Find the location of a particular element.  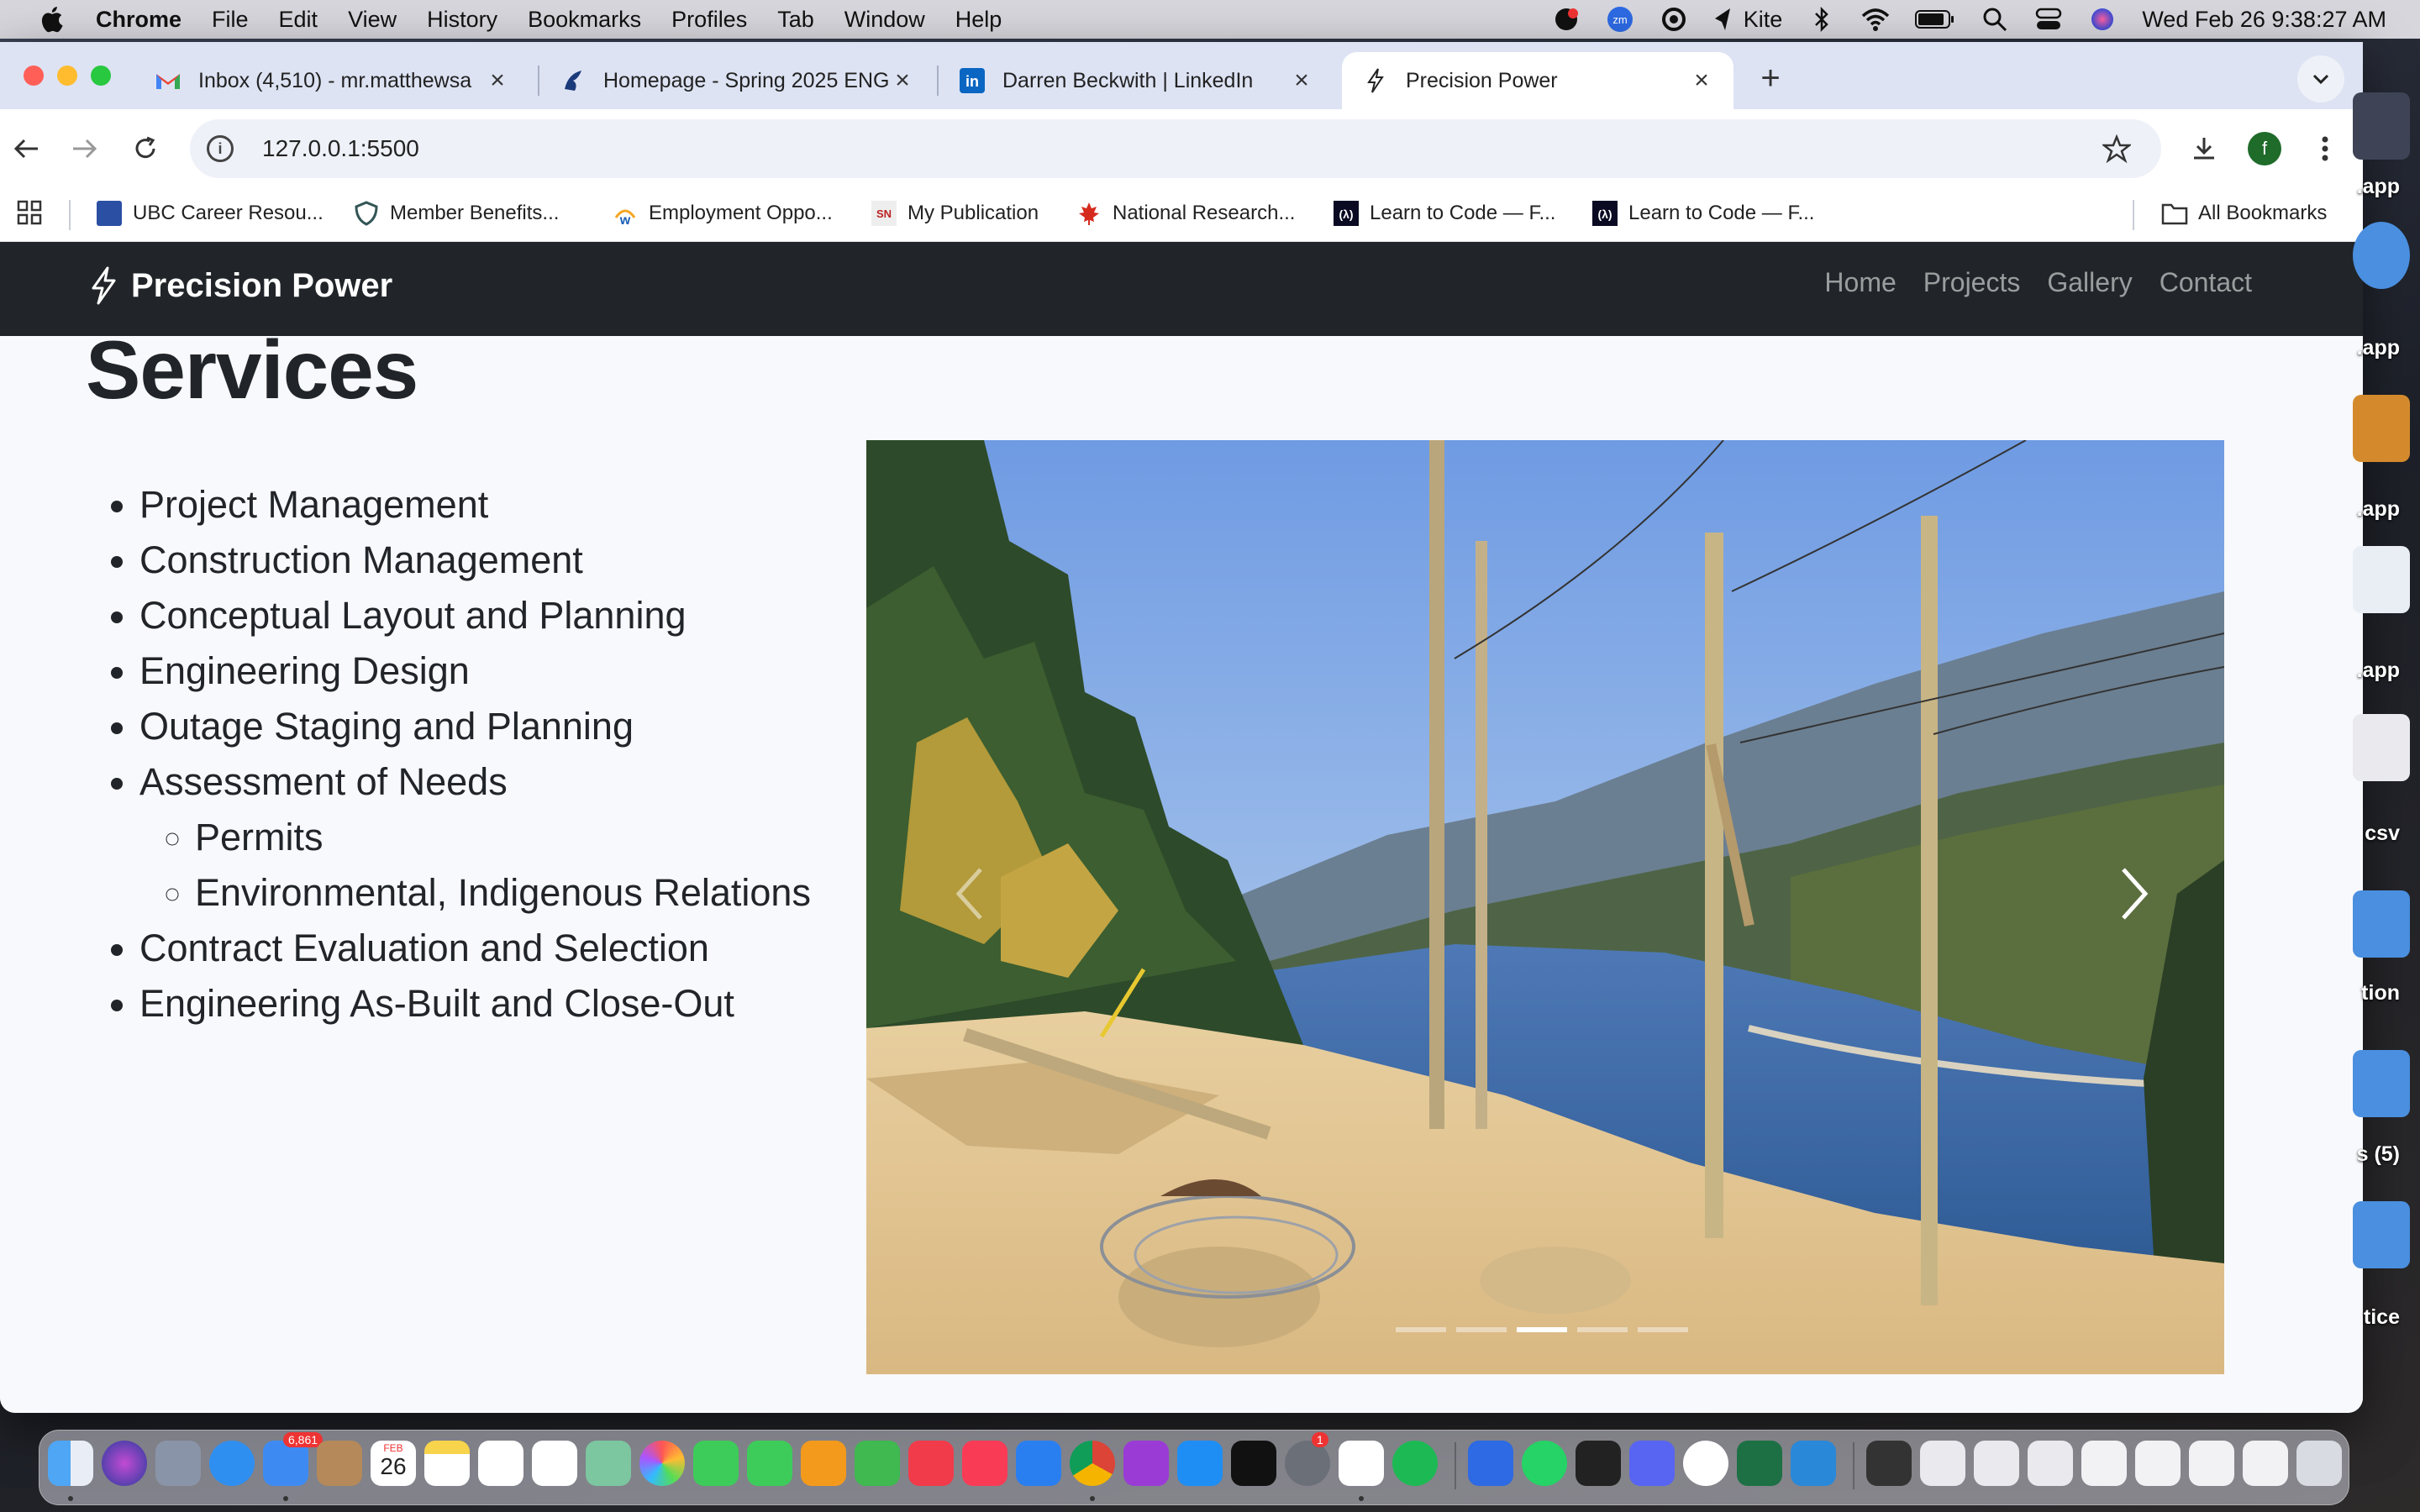

discord-icon is located at coordinates (1652, 1463).